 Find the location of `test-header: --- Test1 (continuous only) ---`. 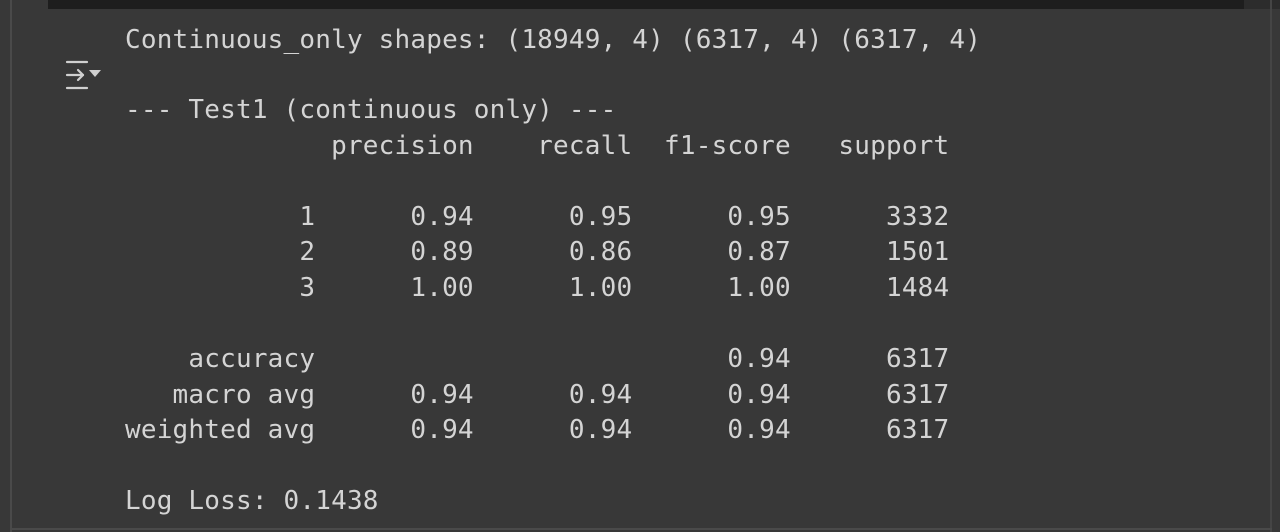

test-header: --- Test1 (continuous only) --- is located at coordinates (371, 110).